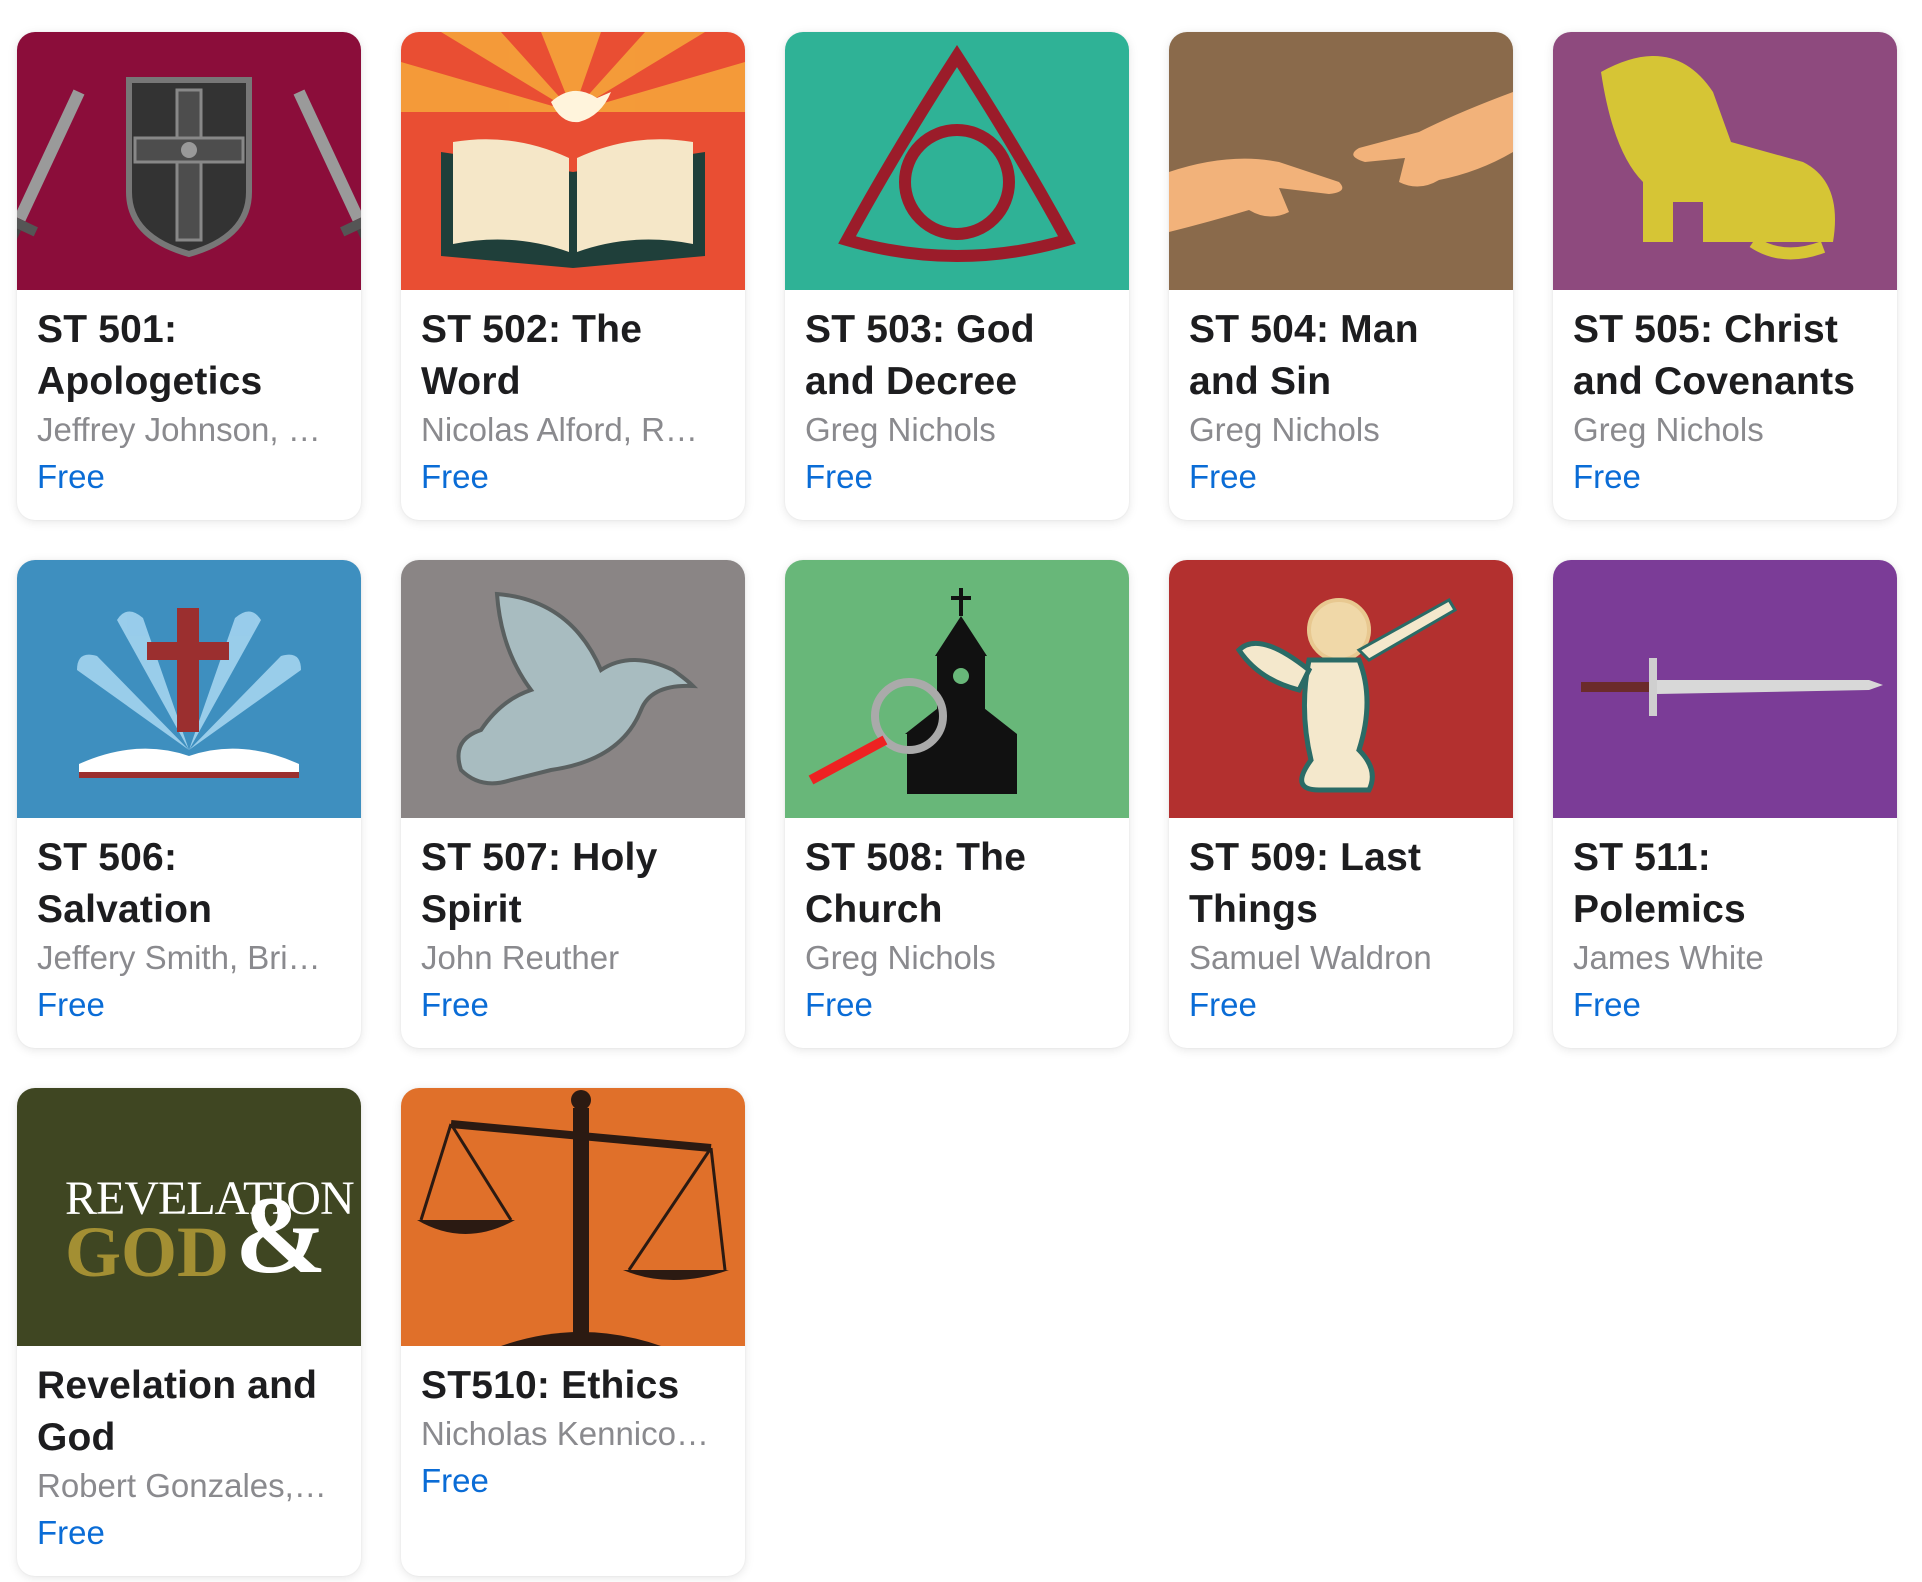 This screenshot has width=1922, height=1582. What do you see at coordinates (189, 161) in the screenshot?
I see `shield-swords-icon` at bounding box center [189, 161].